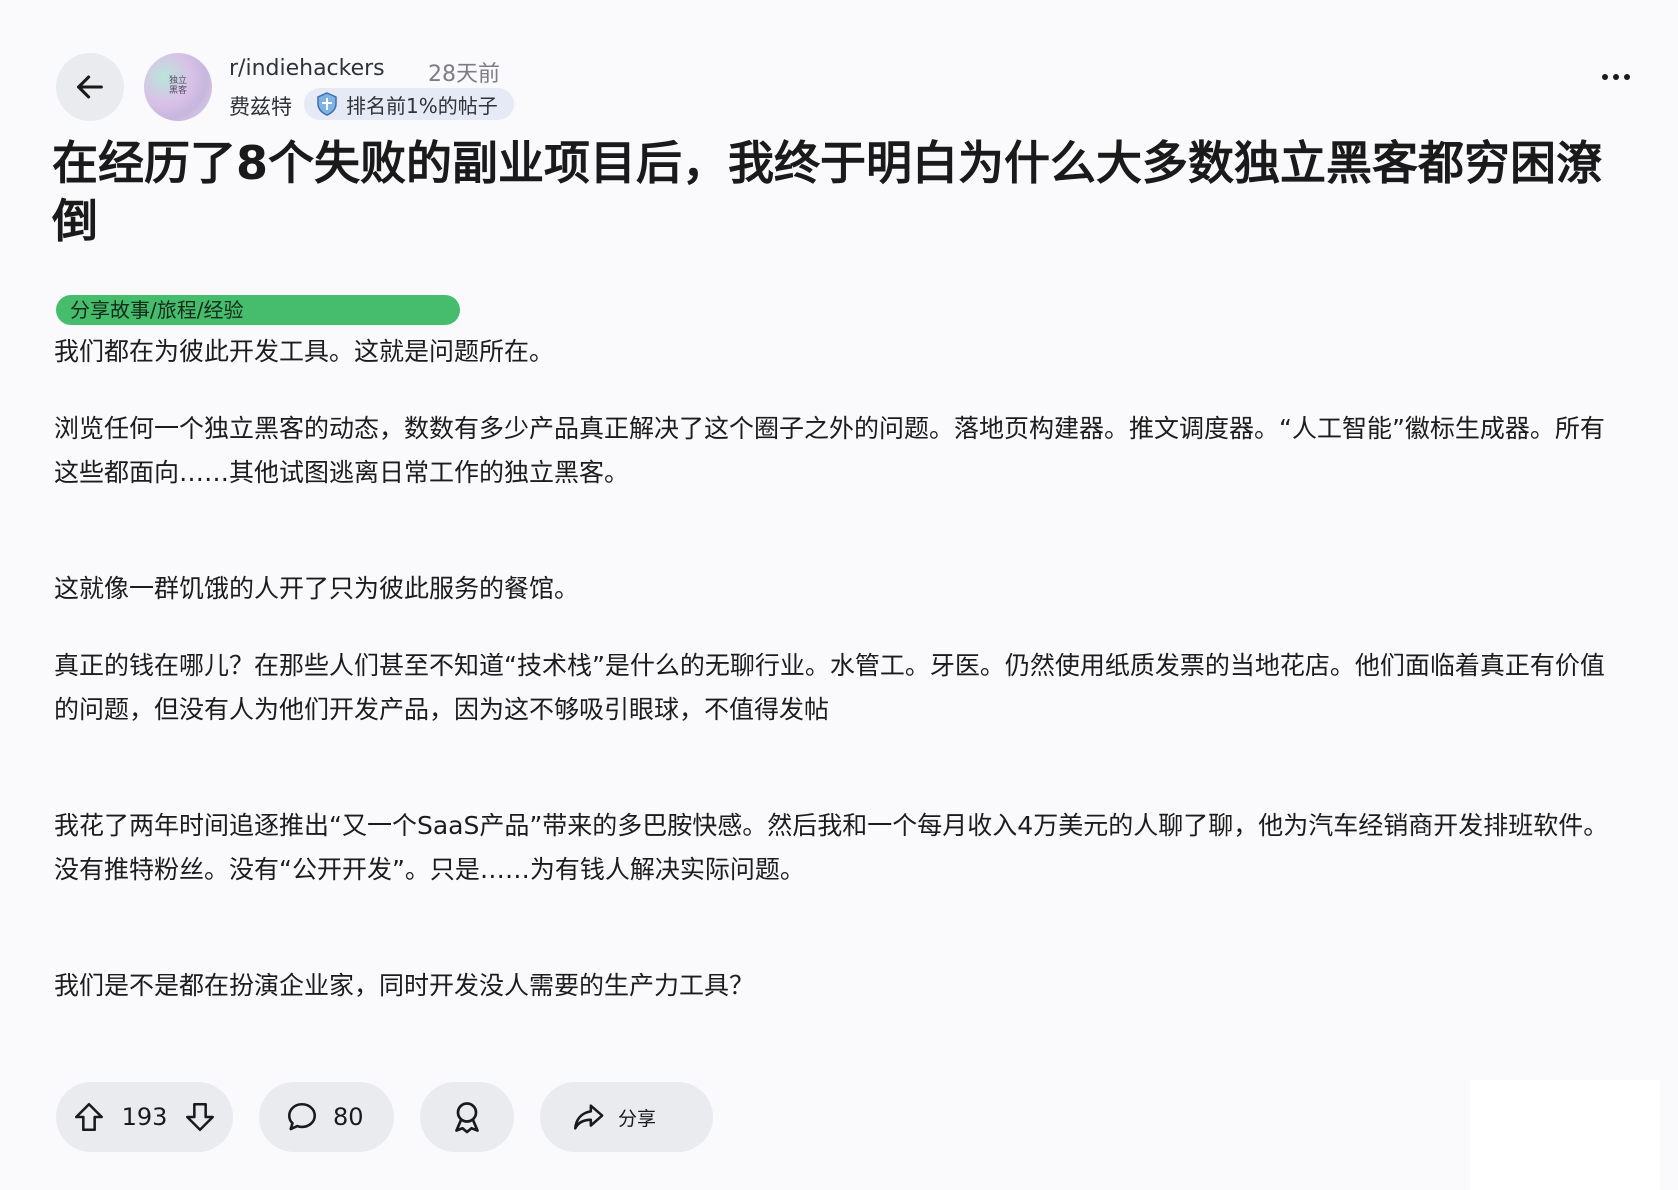 The width and height of the screenshot is (1678, 1190). Describe the element at coordinates (317, 588) in the screenshot. I see `body-paragraph: 这就像一群饥饿的人开了只为彼此服务的餐馆。` at that location.